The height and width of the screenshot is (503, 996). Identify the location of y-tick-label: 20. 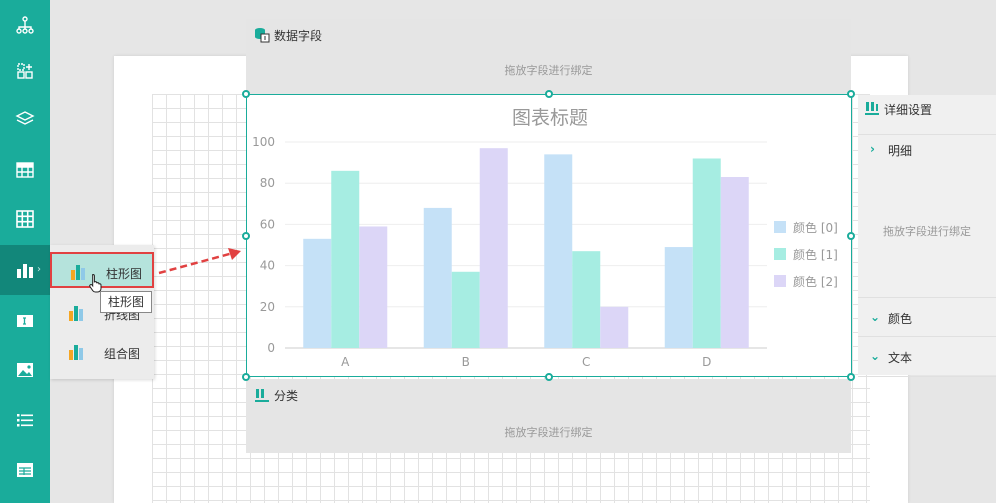
(267, 307).